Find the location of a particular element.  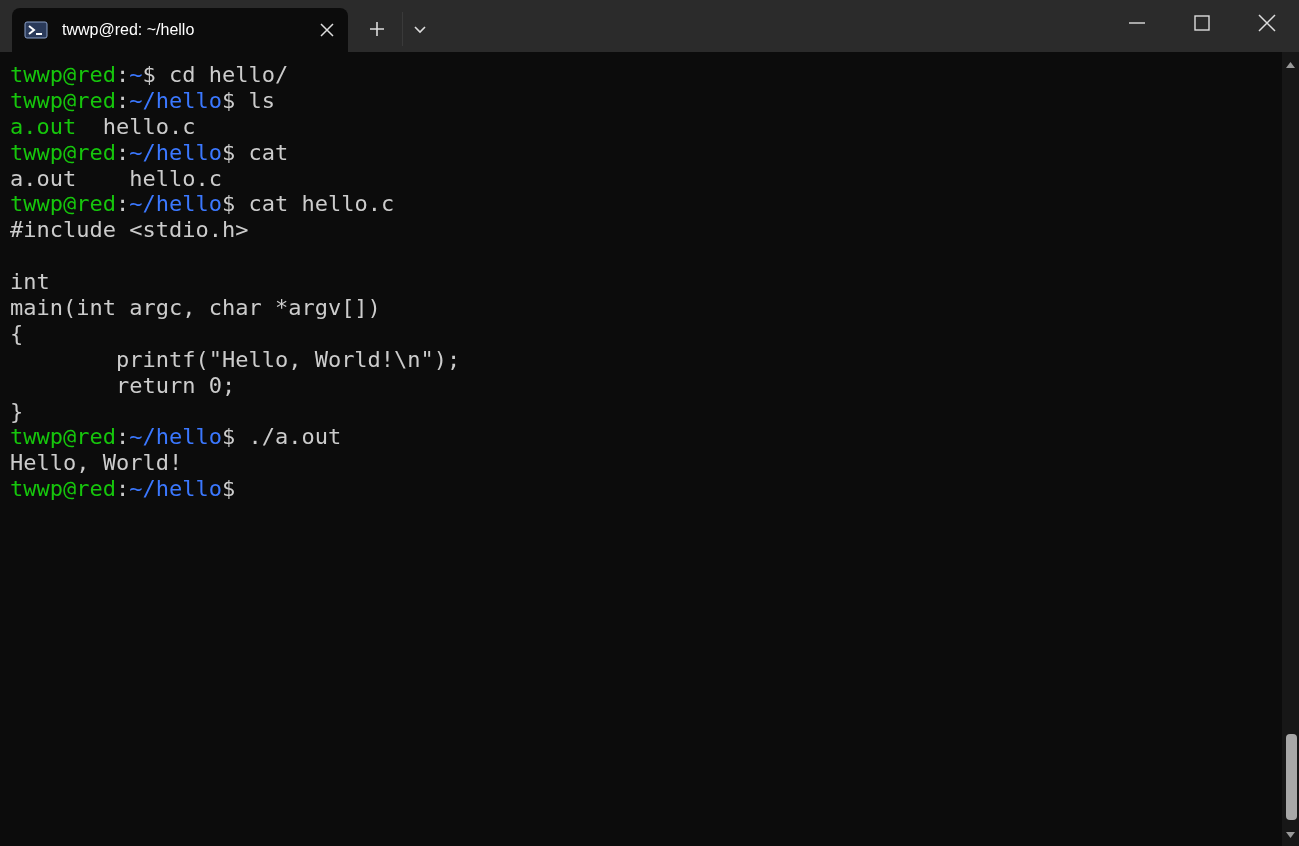

terminal-line: twwp@red:~/hello$ cat hello.c is located at coordinates (202, 204).